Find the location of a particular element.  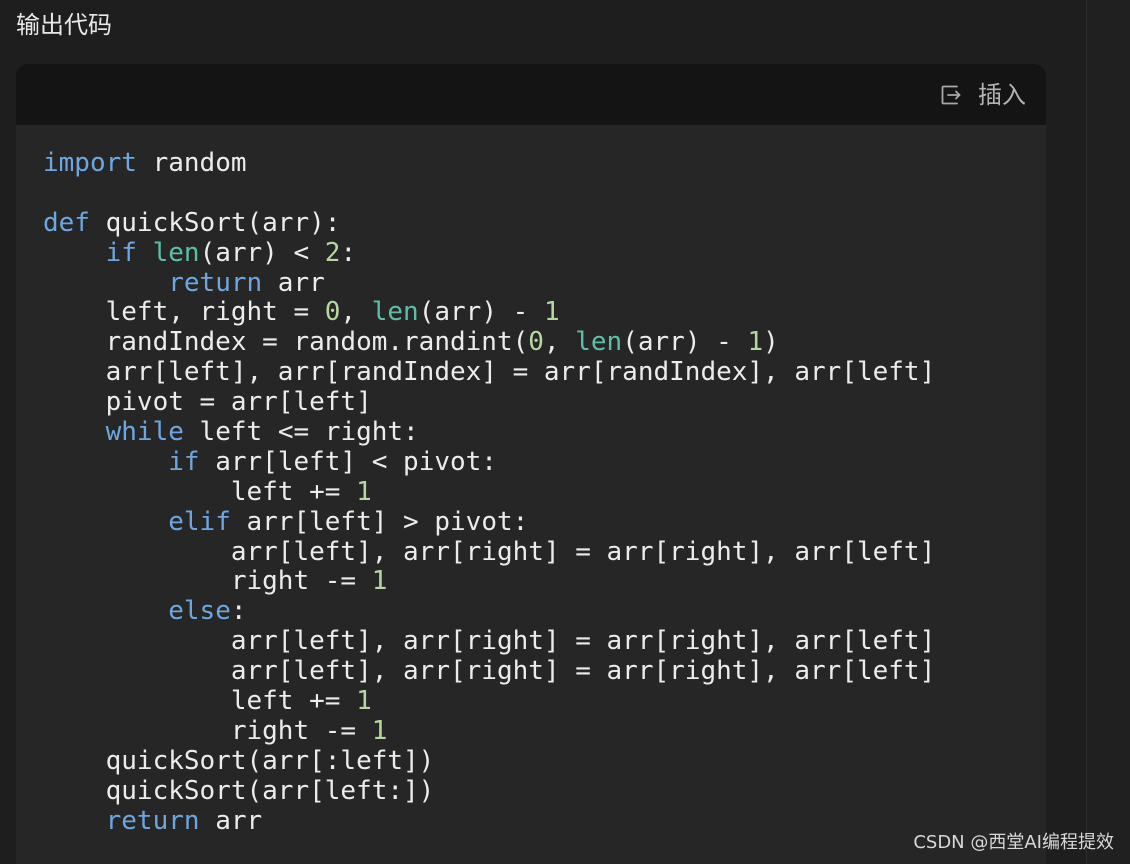

code-token: (arr) < is located at coordinates (262, 252).